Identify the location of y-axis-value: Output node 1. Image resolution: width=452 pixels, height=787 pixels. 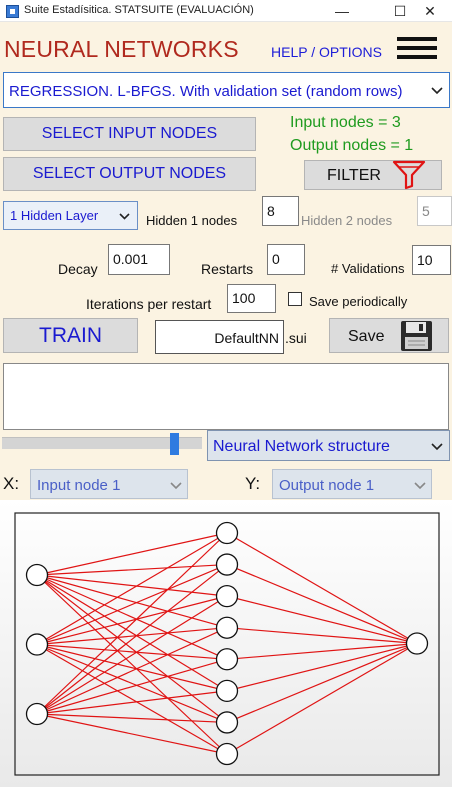
(327, 485).